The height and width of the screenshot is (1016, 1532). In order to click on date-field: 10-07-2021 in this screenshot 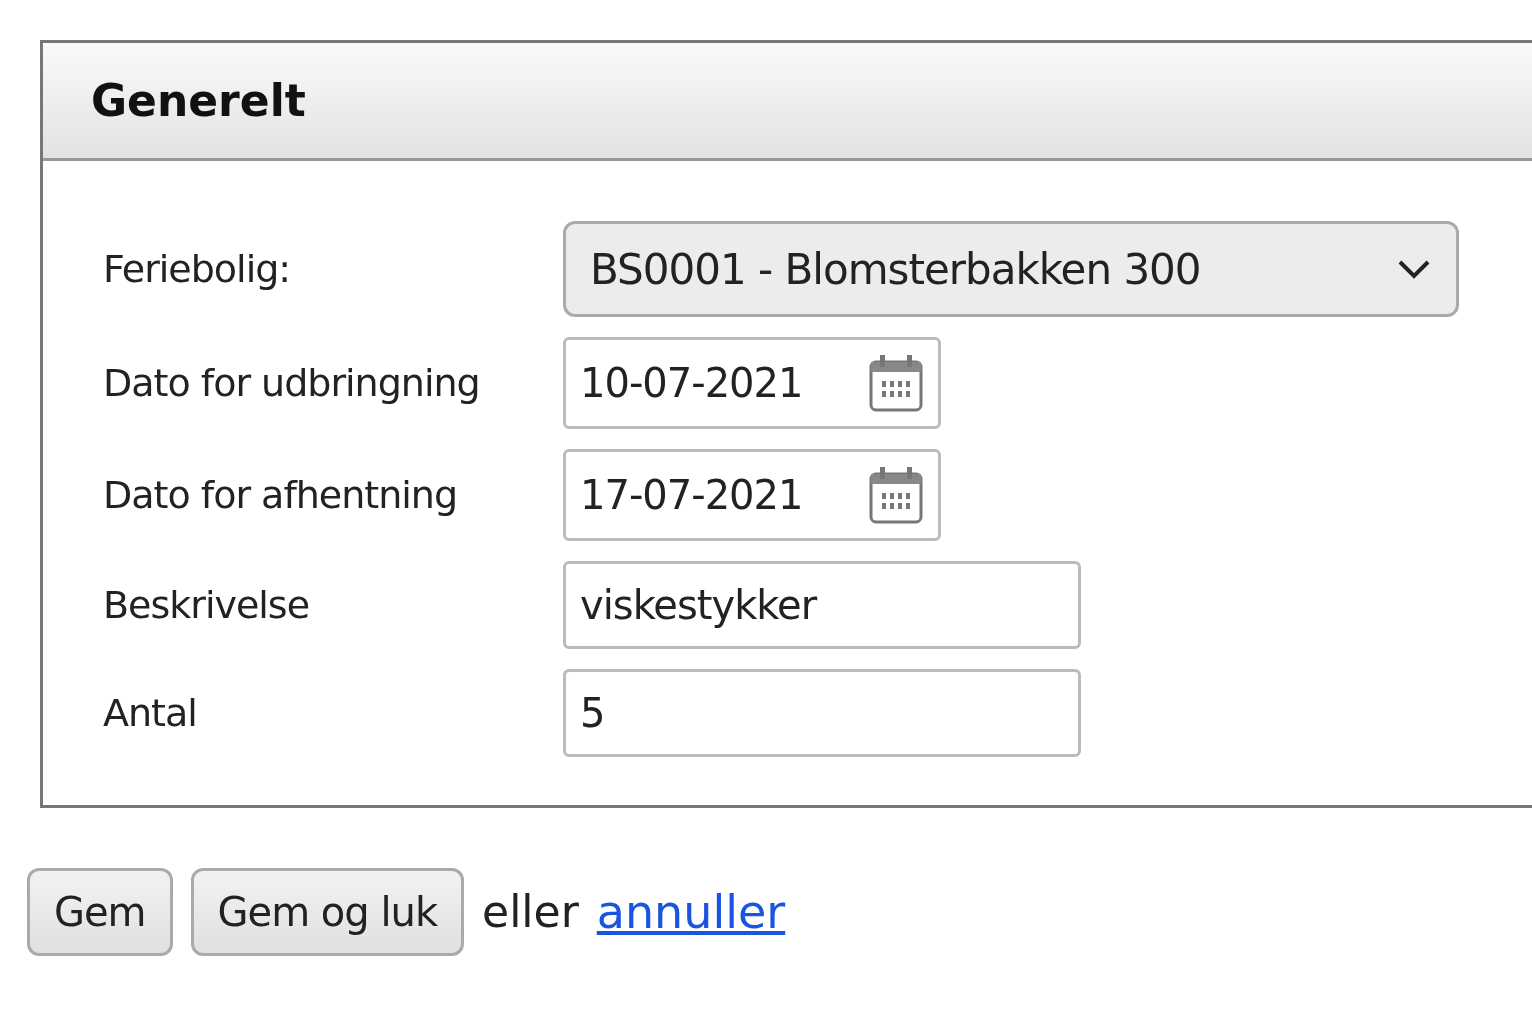, I will do `click(752, 383)`.